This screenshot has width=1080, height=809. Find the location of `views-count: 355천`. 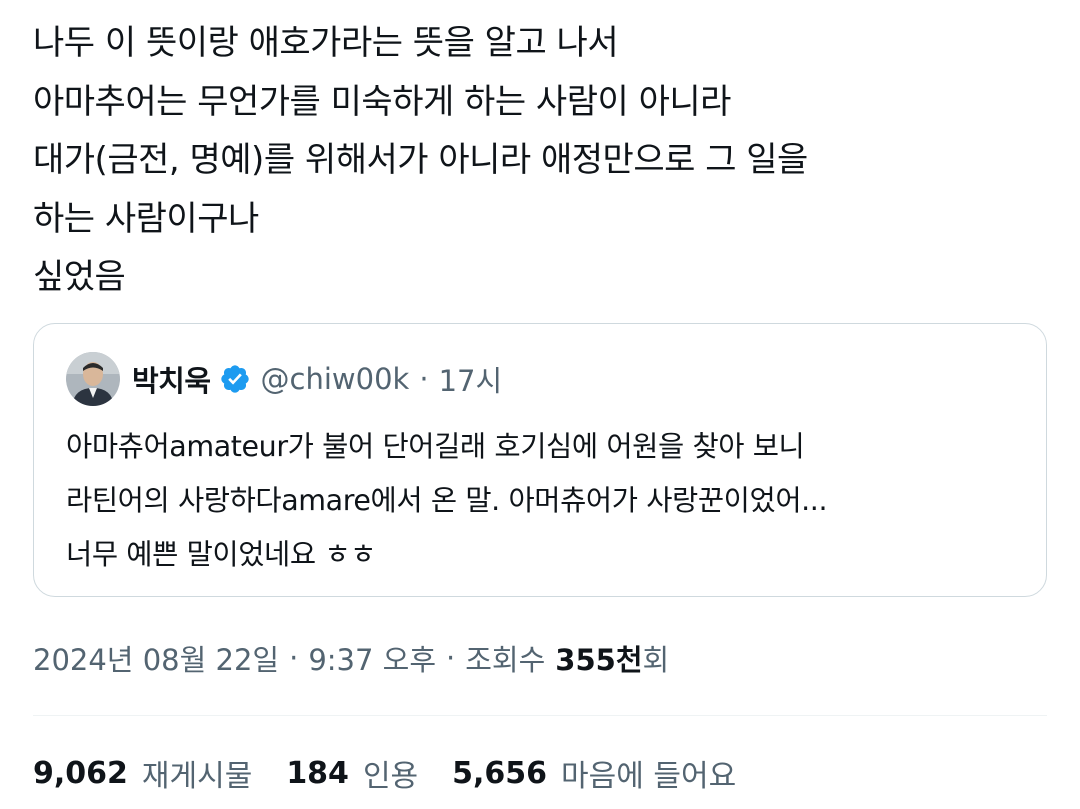

views-count: 355천 is located at coordinates (599, 660).